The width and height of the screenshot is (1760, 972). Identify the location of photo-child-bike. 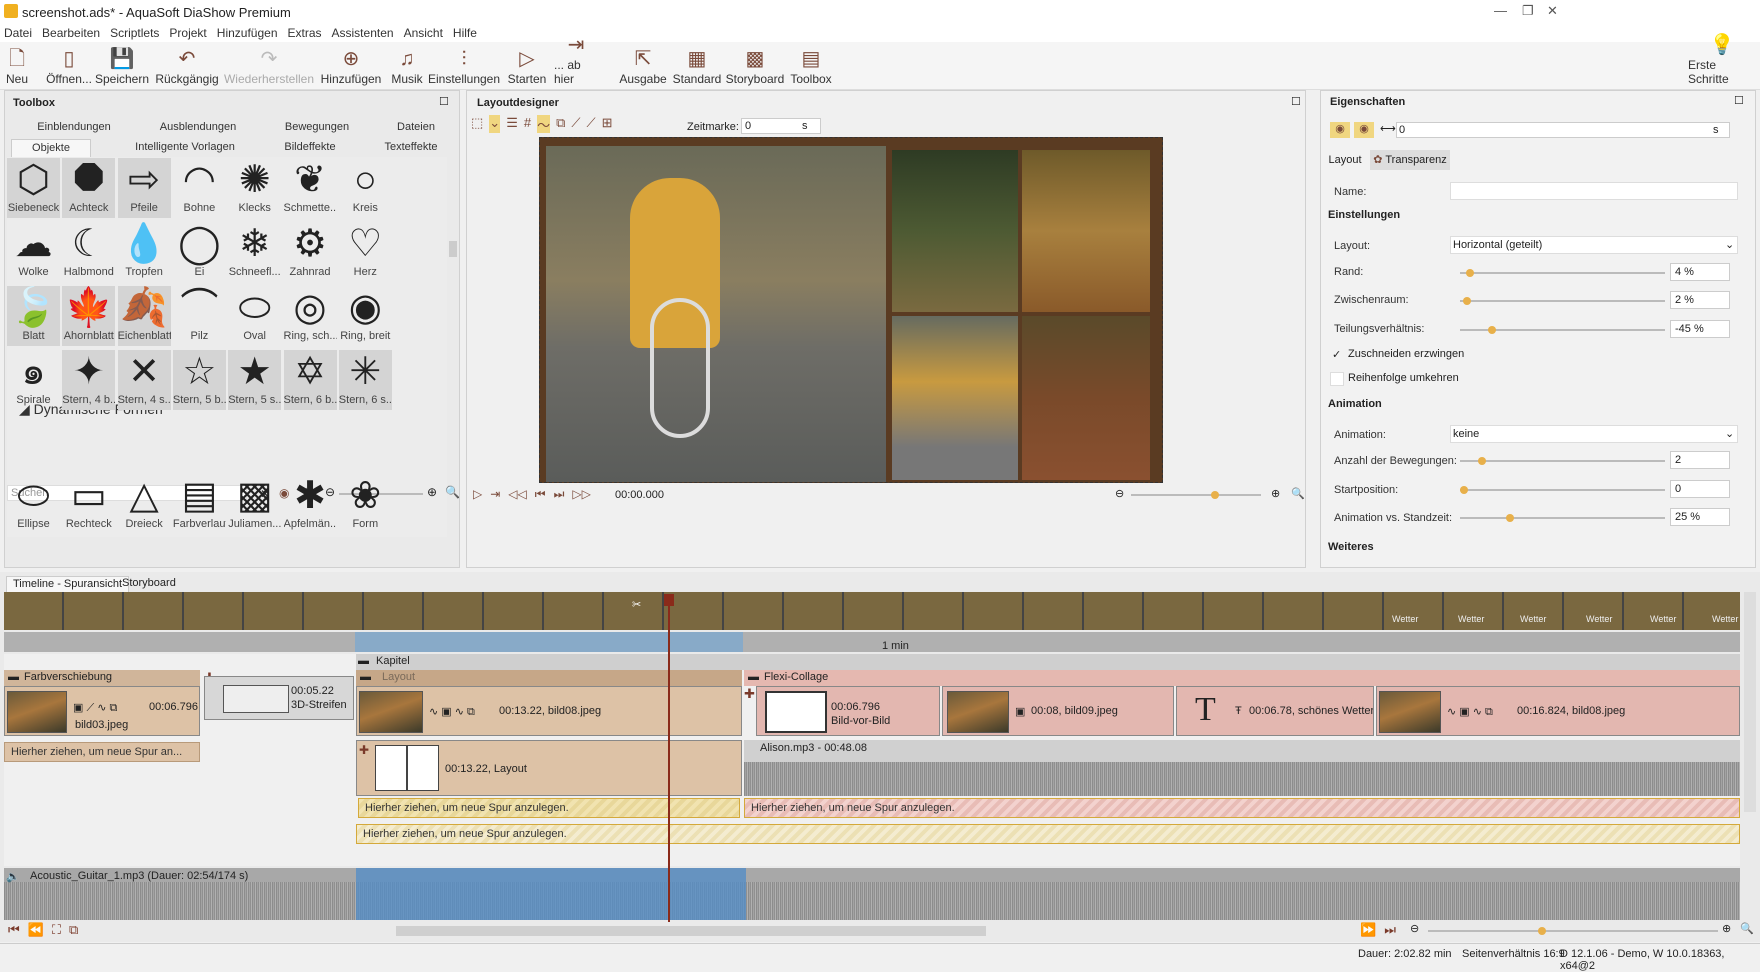
(955, 398).